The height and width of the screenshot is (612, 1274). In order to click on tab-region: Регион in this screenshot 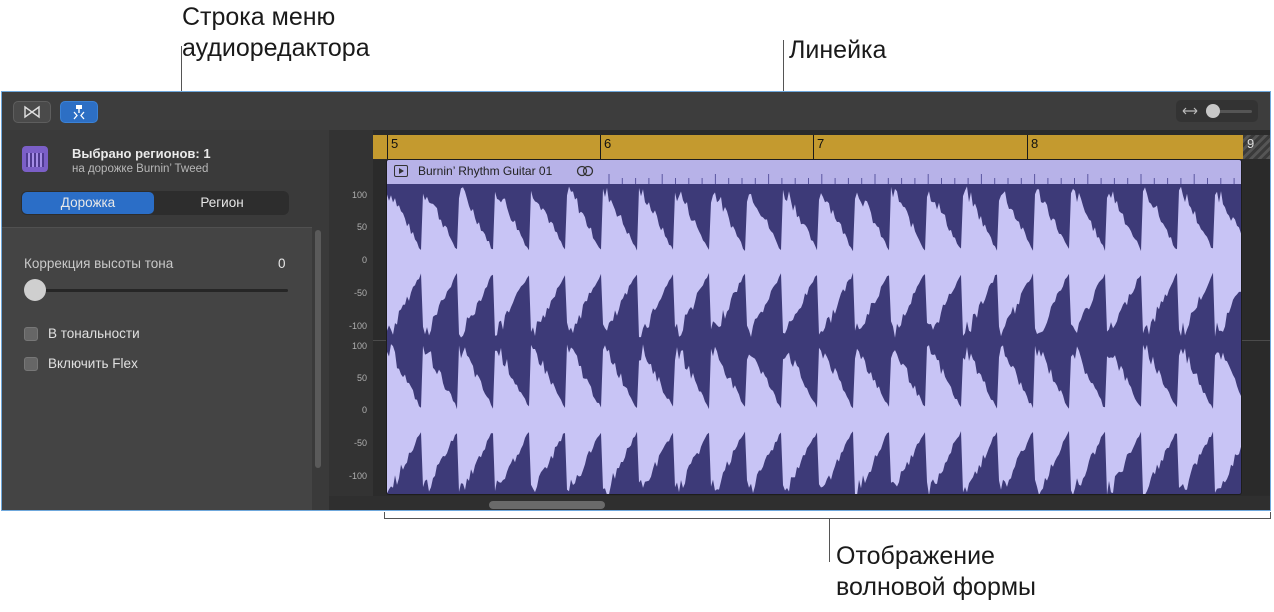, I will do `click(222, 203)`.